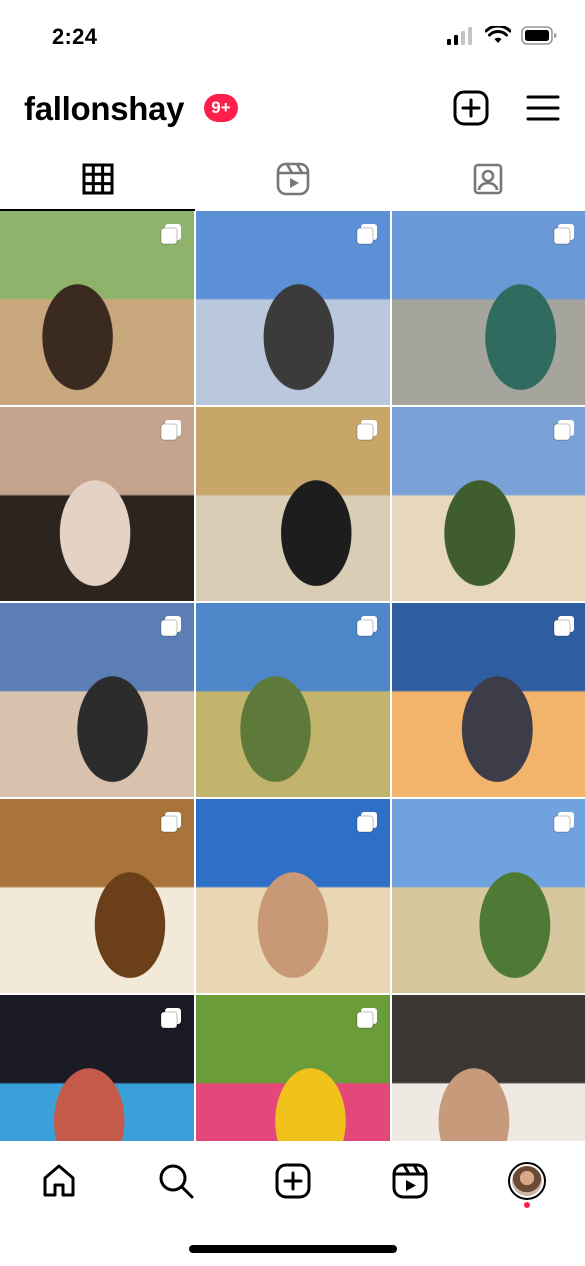  Describe the element at coordinates (75, 36) in the screenshot. I see `status-time: 2:24` at that location.